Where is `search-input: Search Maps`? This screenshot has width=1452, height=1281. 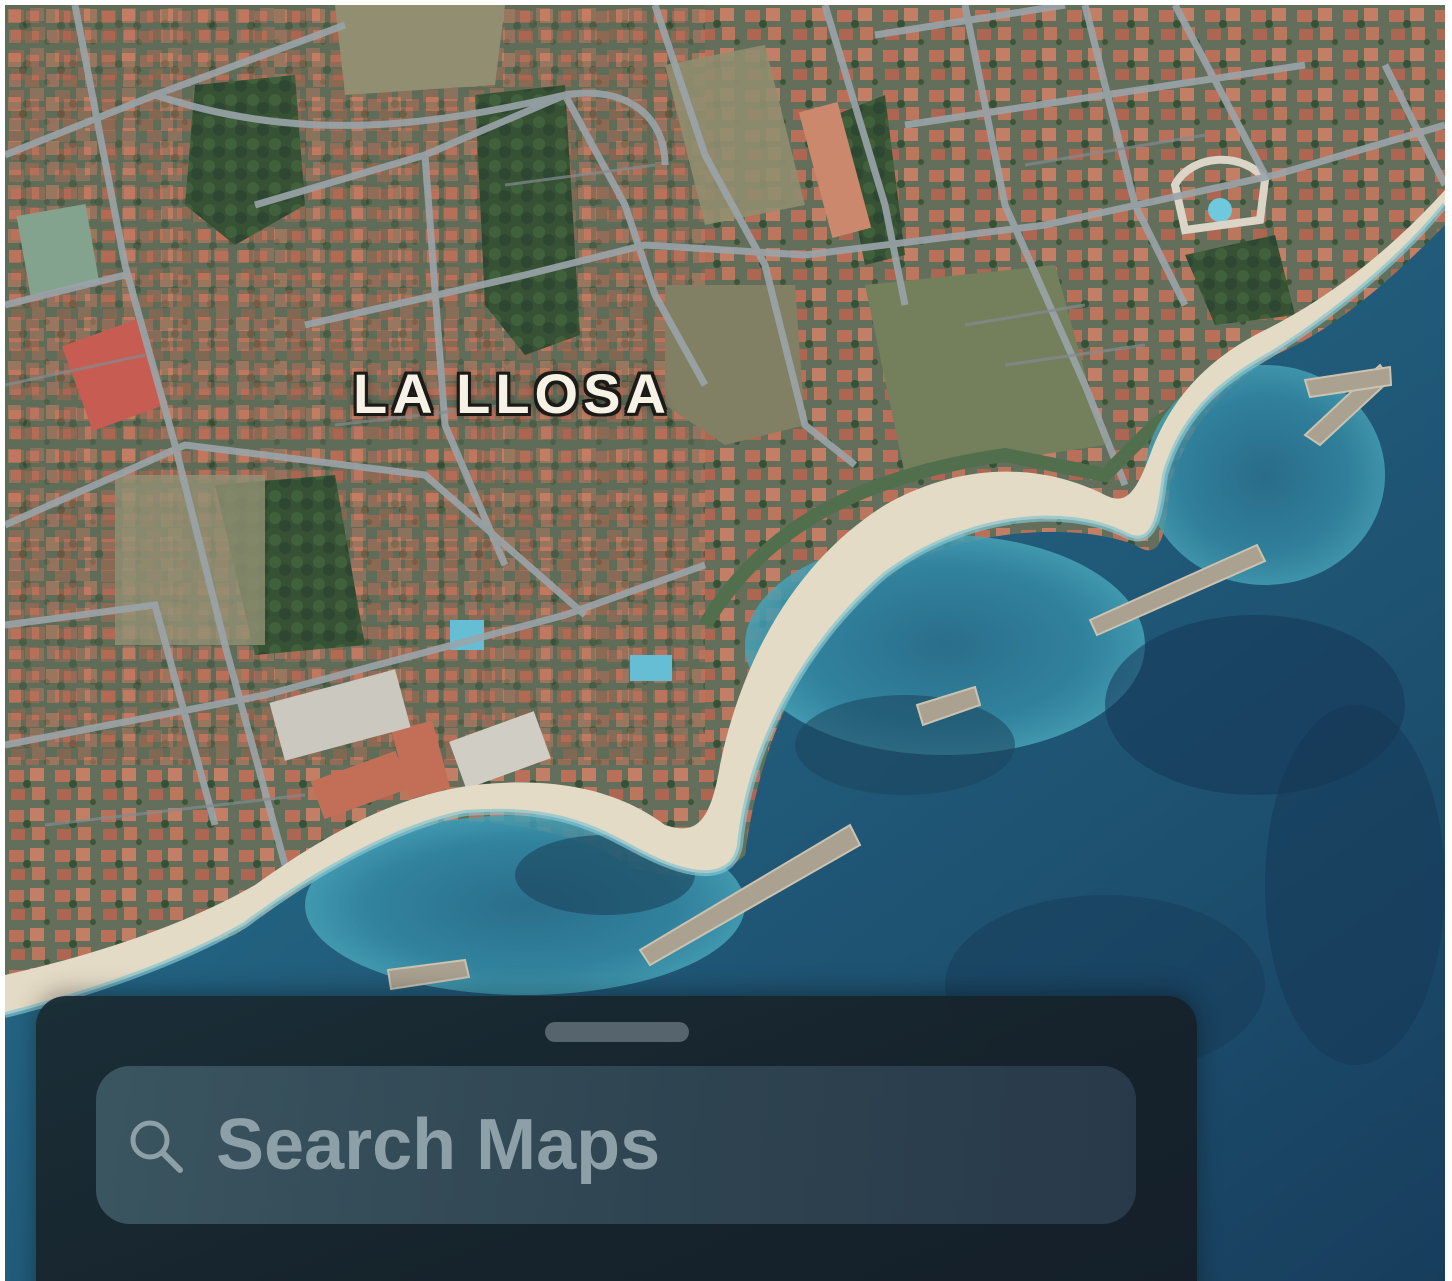
search-input: Search Maps is located at coordinates (616, 1145).